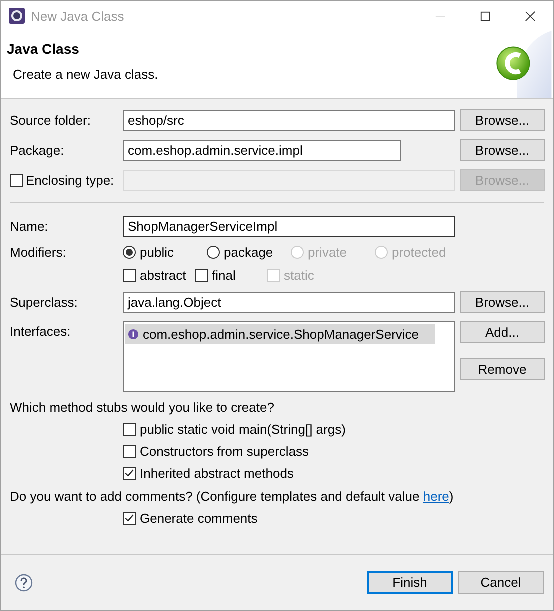  Describe the element at coordinates (280, 334) in the screenshot. I see `interface-item: com.eshop.admin.service.ShopManagerService` at that location.